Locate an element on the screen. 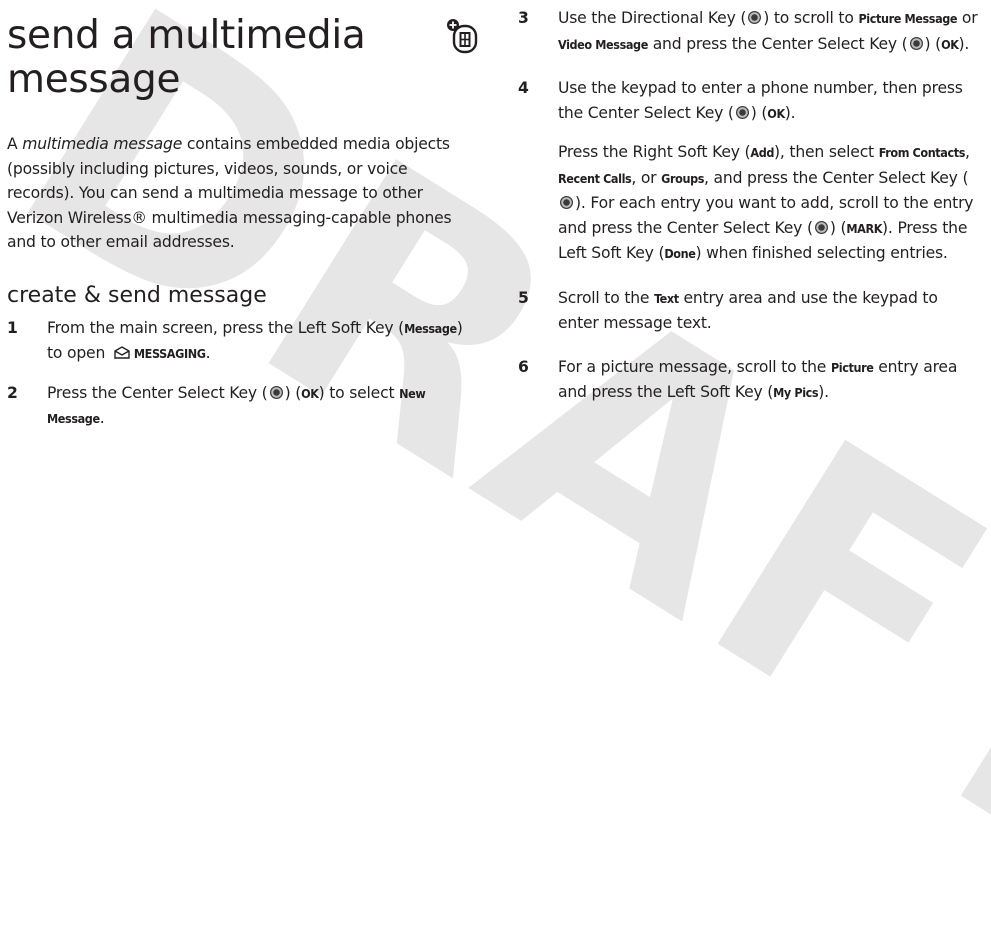  menu-label: MESSAGING is located at coordinates (169, 353).